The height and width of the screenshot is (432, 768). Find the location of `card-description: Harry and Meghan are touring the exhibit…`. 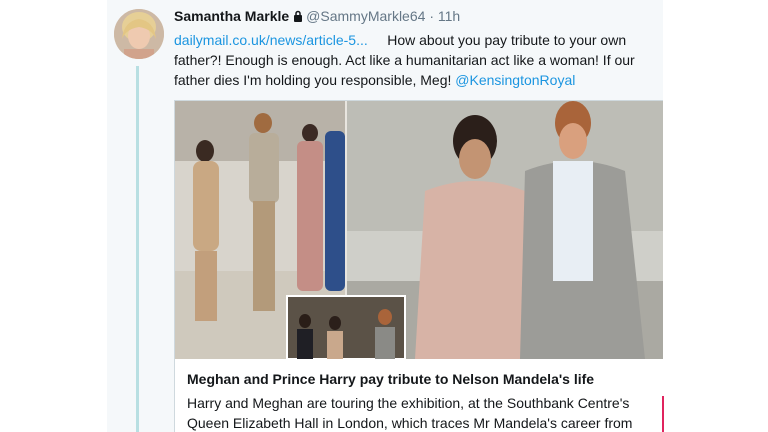

card-description: Harry and Meghan are touring the exhibit… is located at coordinates (410, 413).